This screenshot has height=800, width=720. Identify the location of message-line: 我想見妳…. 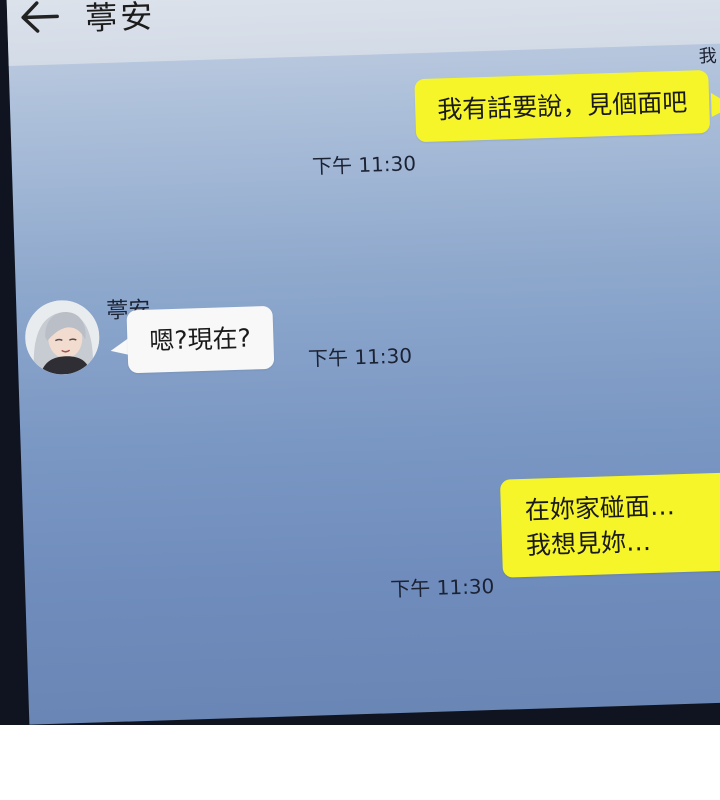
(588, 543).